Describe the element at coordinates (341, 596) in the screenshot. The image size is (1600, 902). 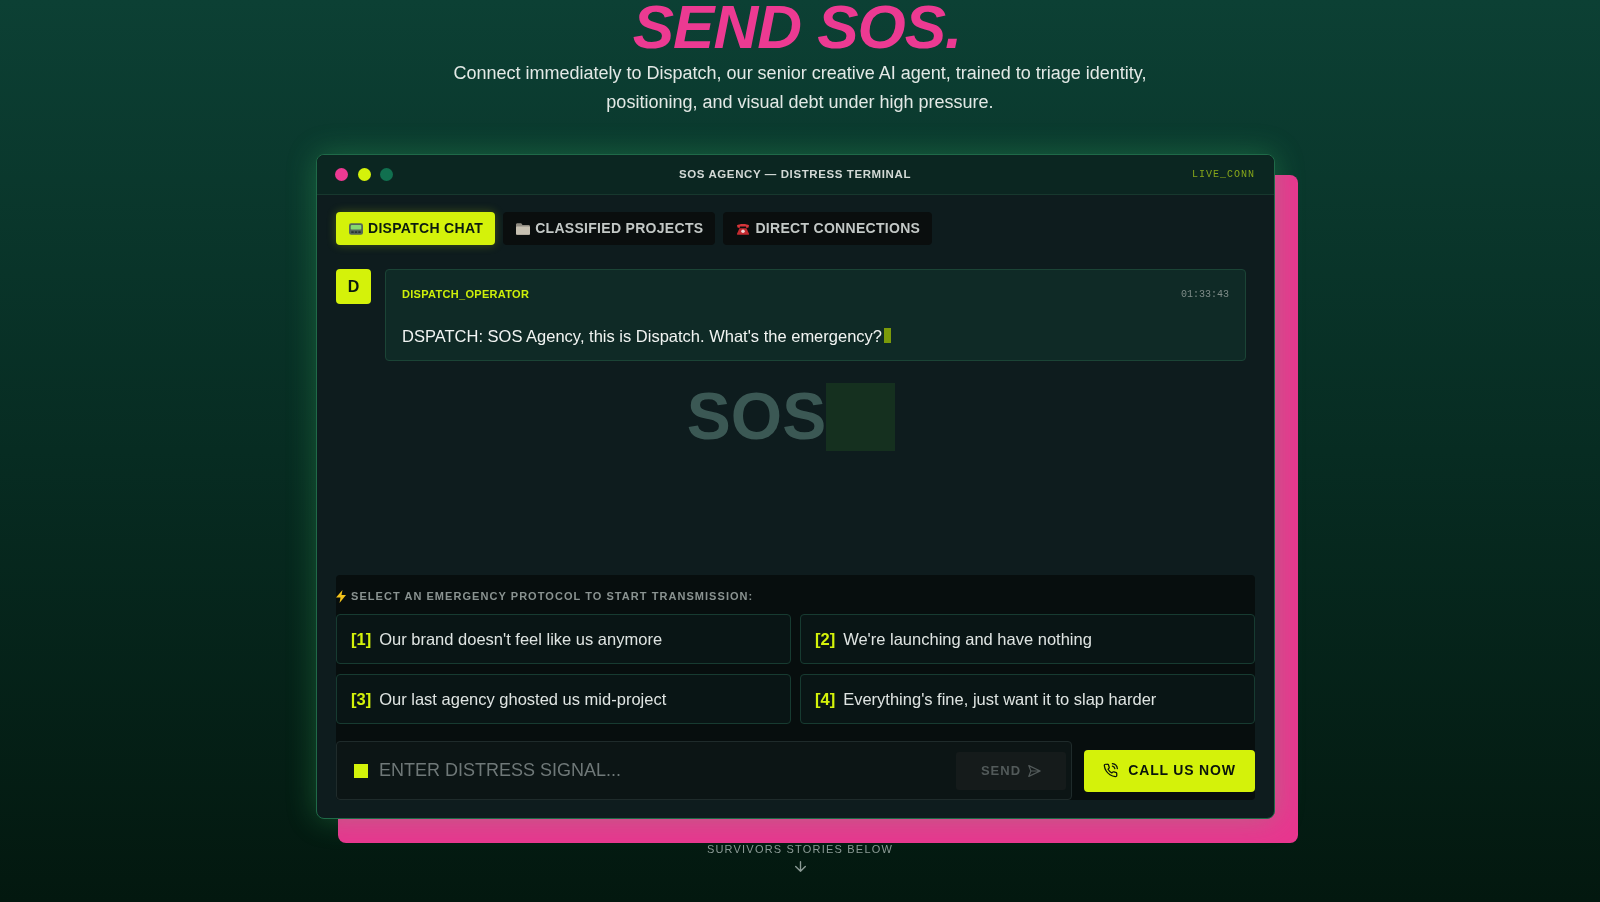
I see `lightning-icon` at that location.